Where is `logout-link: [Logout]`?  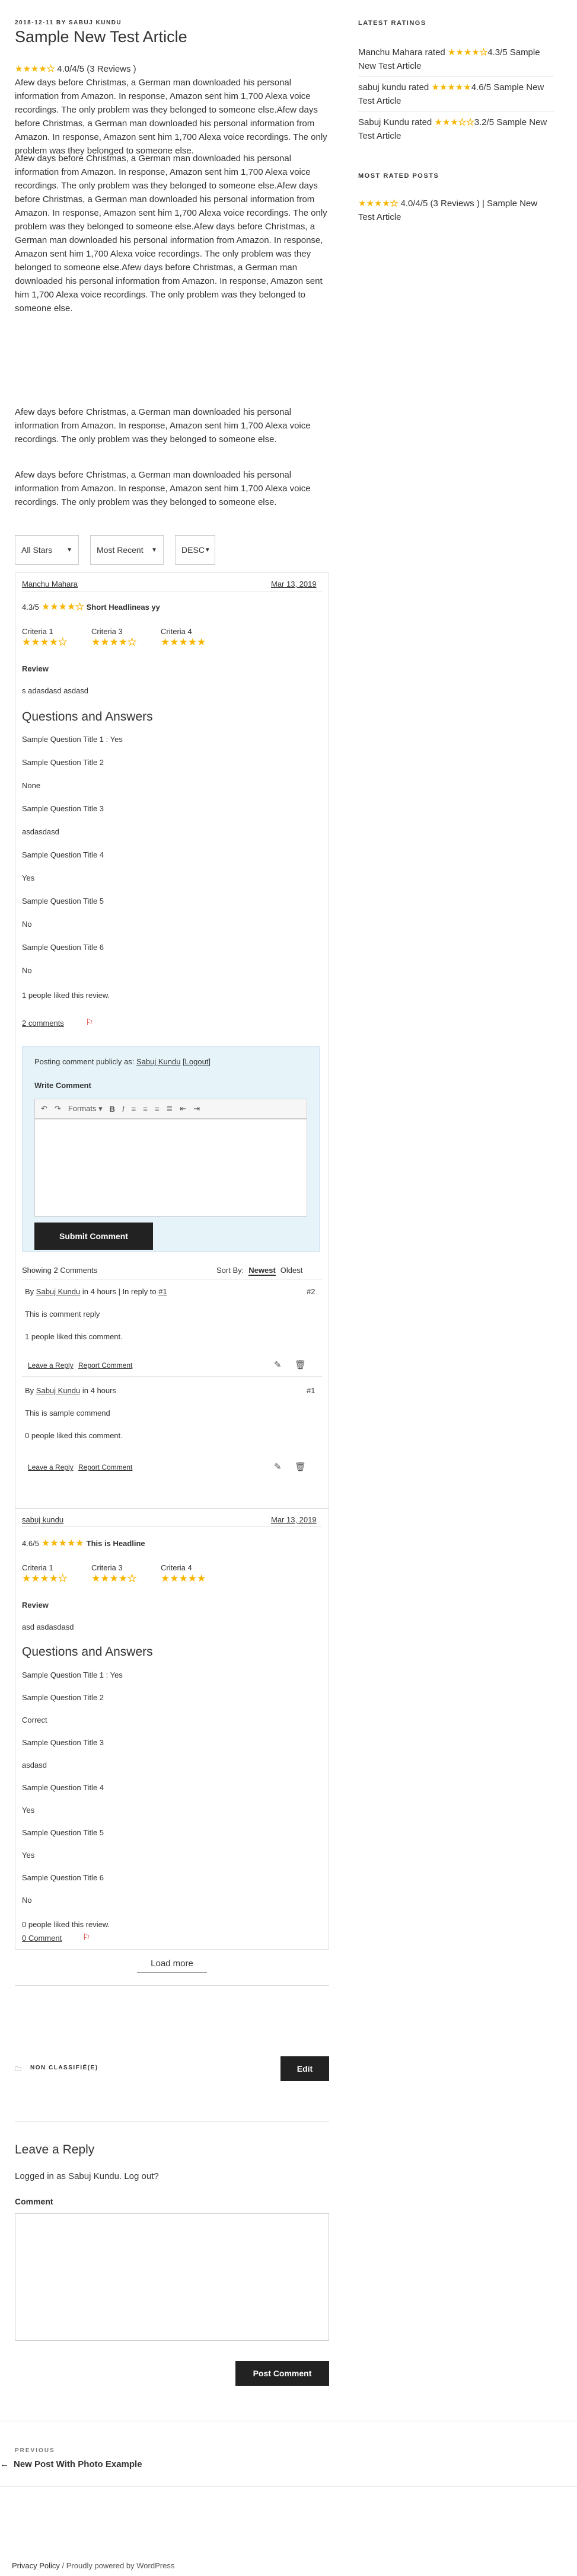
logout-link: [Logout] is located at coordinates (197, 1061).